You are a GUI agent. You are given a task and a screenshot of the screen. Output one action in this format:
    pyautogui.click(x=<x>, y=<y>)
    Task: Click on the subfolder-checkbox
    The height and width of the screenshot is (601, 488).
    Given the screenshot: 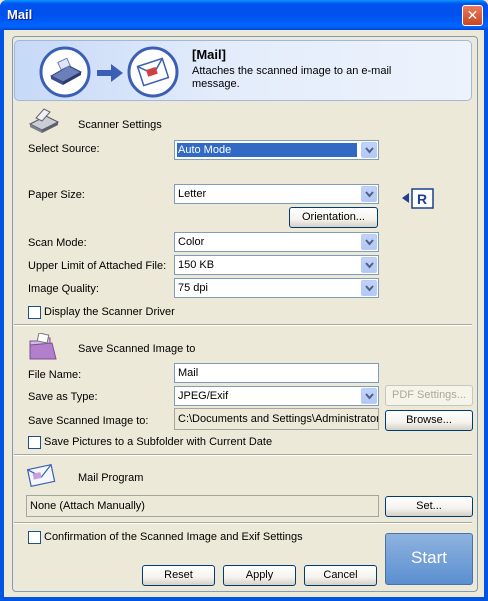 What is the action you would take?
    pyautogui.click(x=34, y=442)
    